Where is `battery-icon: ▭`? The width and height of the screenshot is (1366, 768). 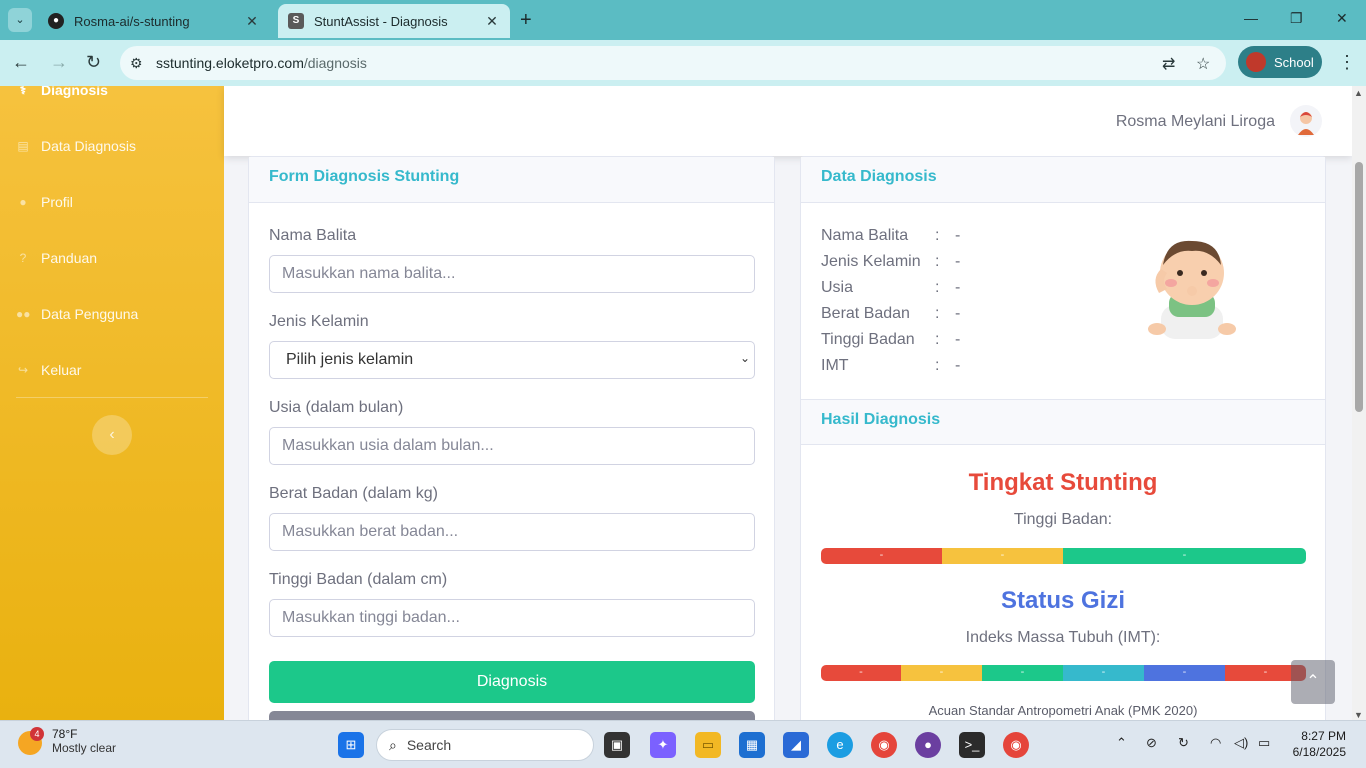
battery-icon: ▭ is located at coordinates (1264, 743).